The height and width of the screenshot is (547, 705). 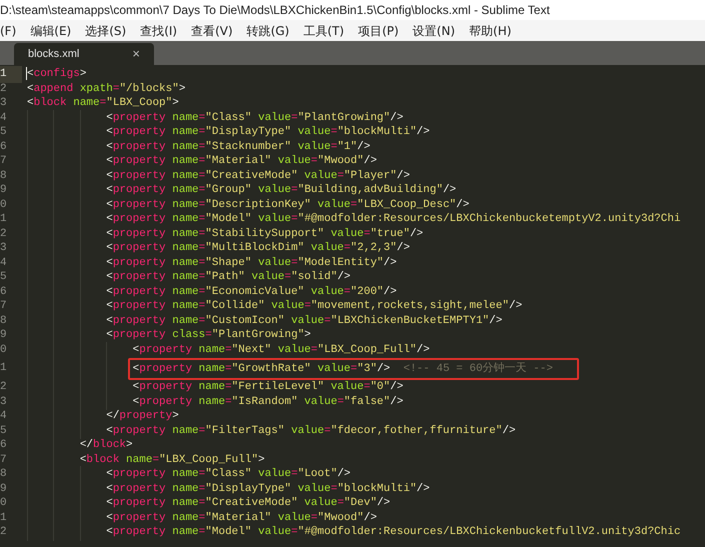 I want to click on code-line: <property name="FilterTags" value="fdecor,fother,ffurniture"/>, so click(x=311, y=431).